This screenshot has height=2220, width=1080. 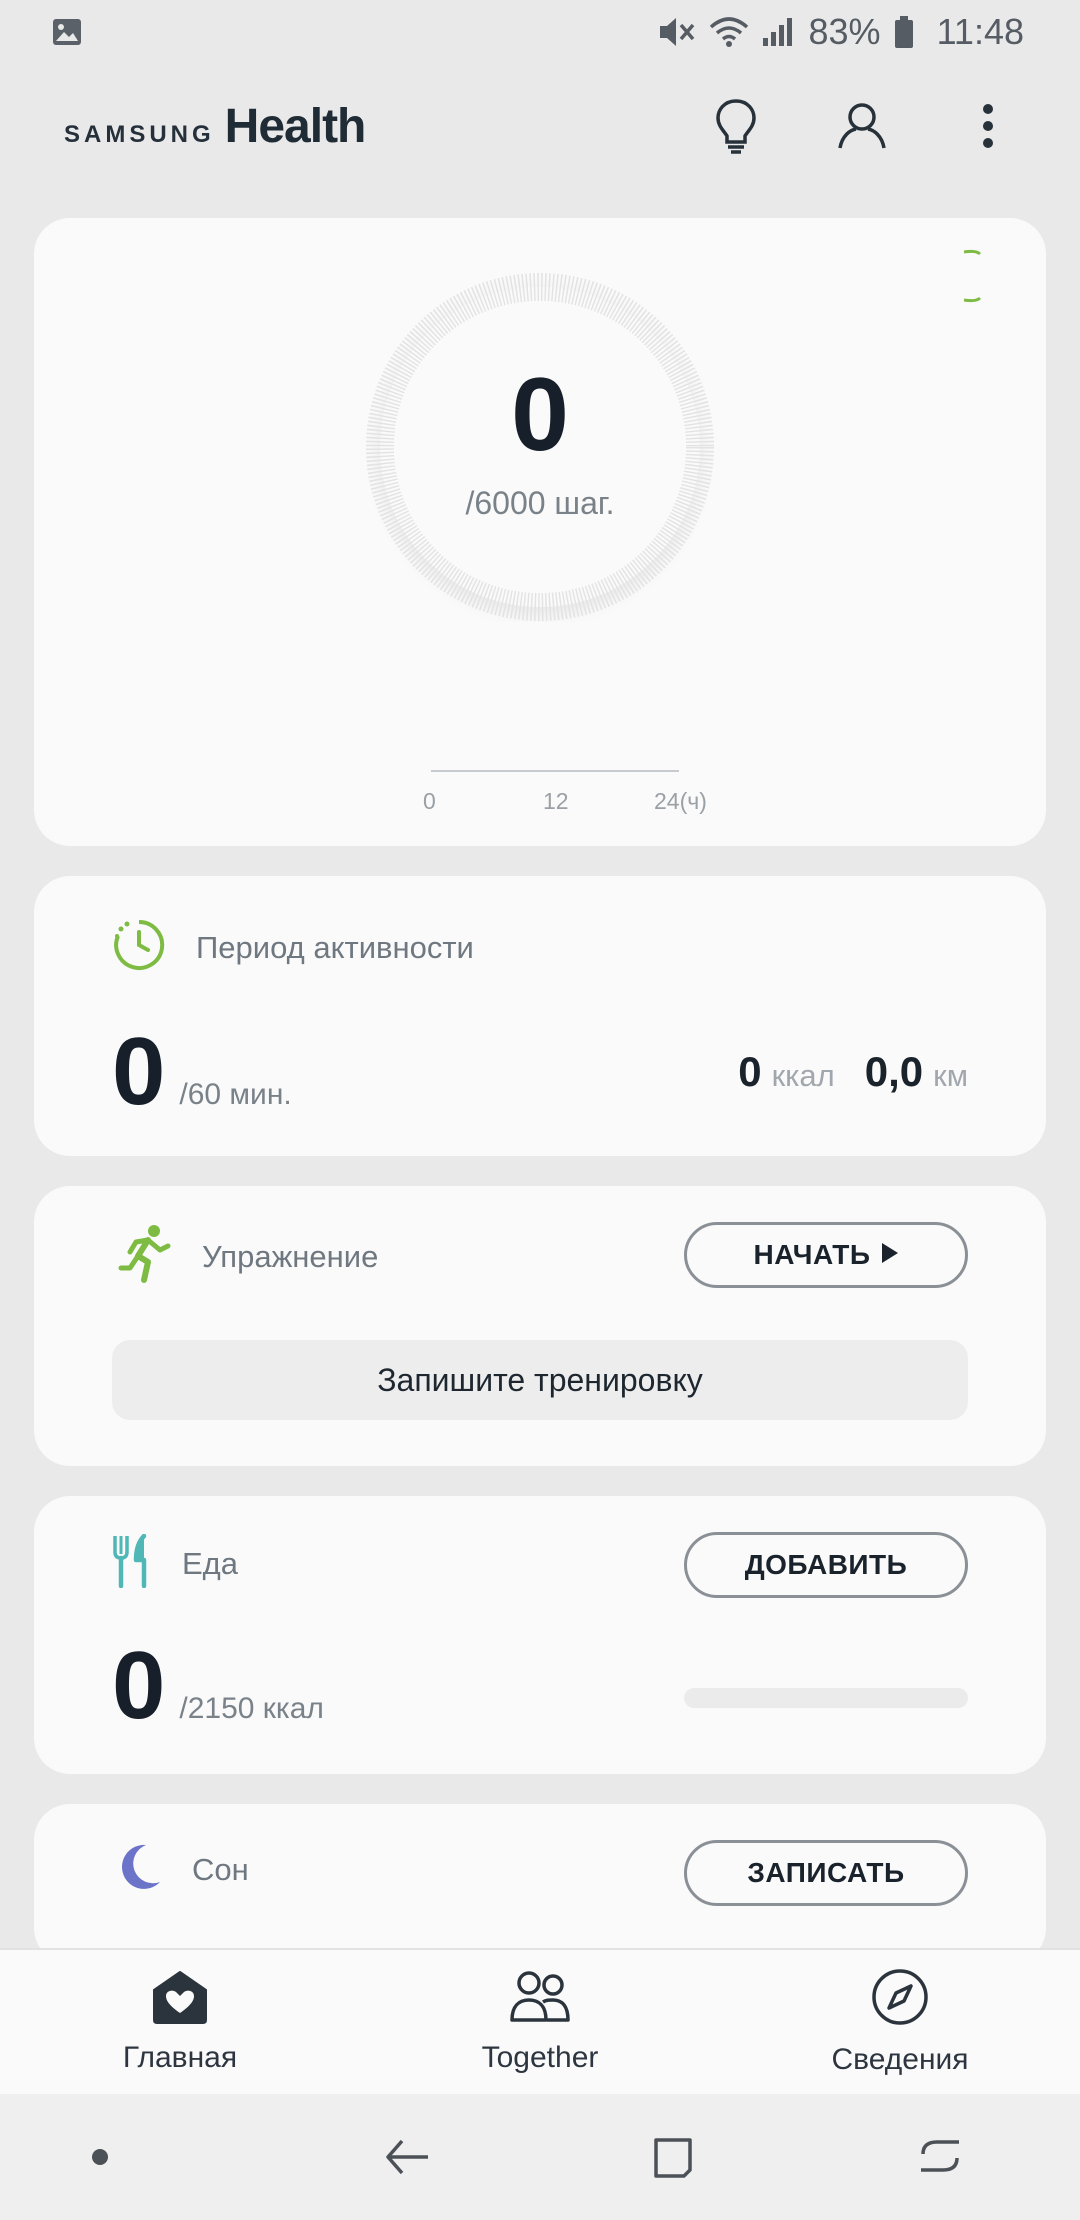 I want to click on axis-tick-12: 12, so click(x=556, y=801).